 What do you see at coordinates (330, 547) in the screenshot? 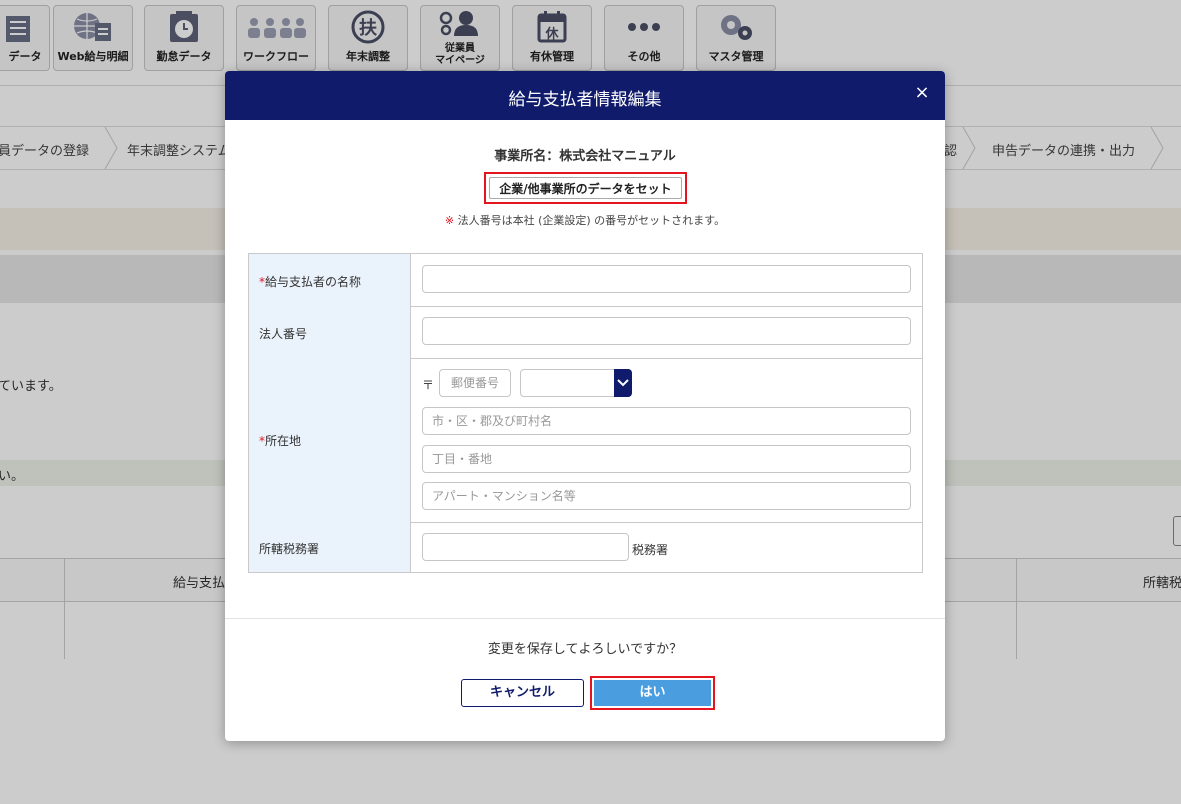
I see `tax-office-label-cell: 所轄税務署` at bounding box center [330, 547].